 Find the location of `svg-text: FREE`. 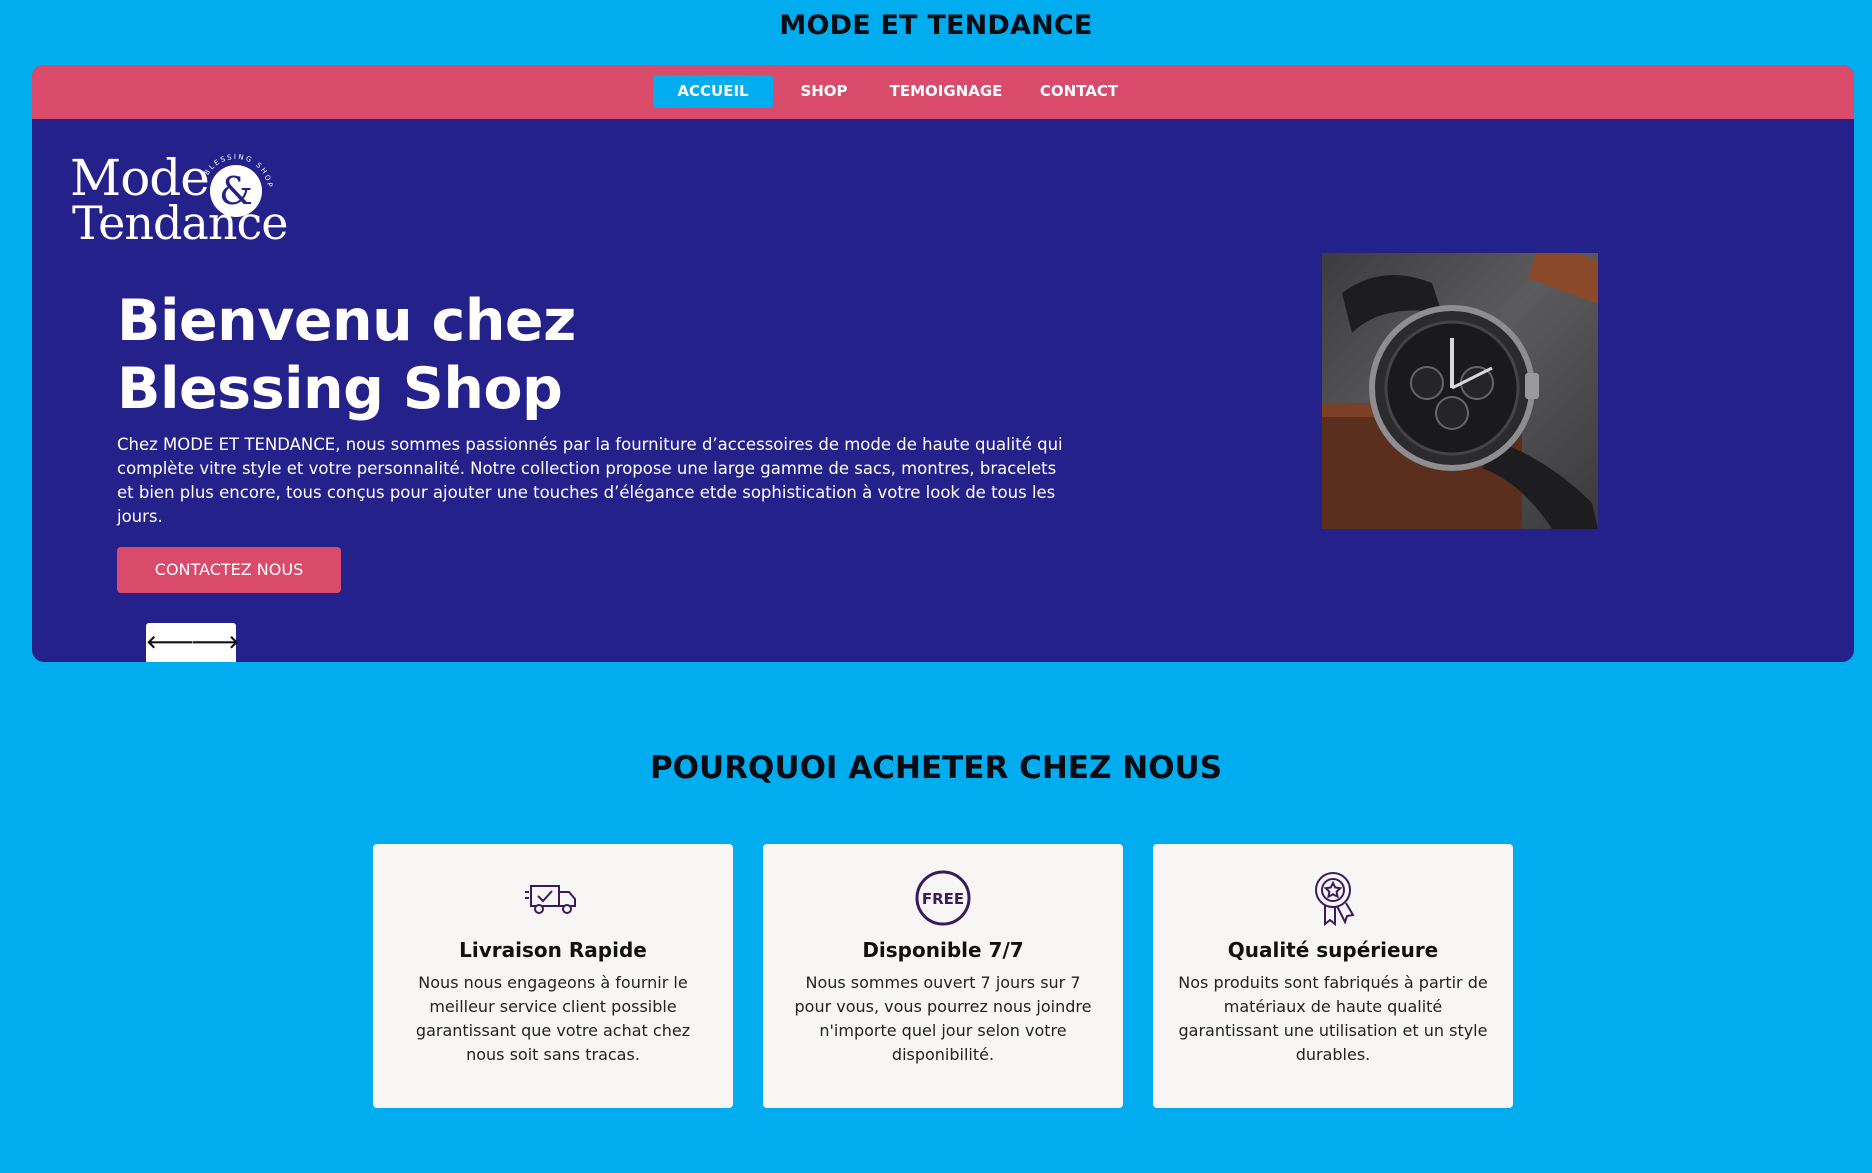

svg-text: FREE is located at coordinates (943, 899).